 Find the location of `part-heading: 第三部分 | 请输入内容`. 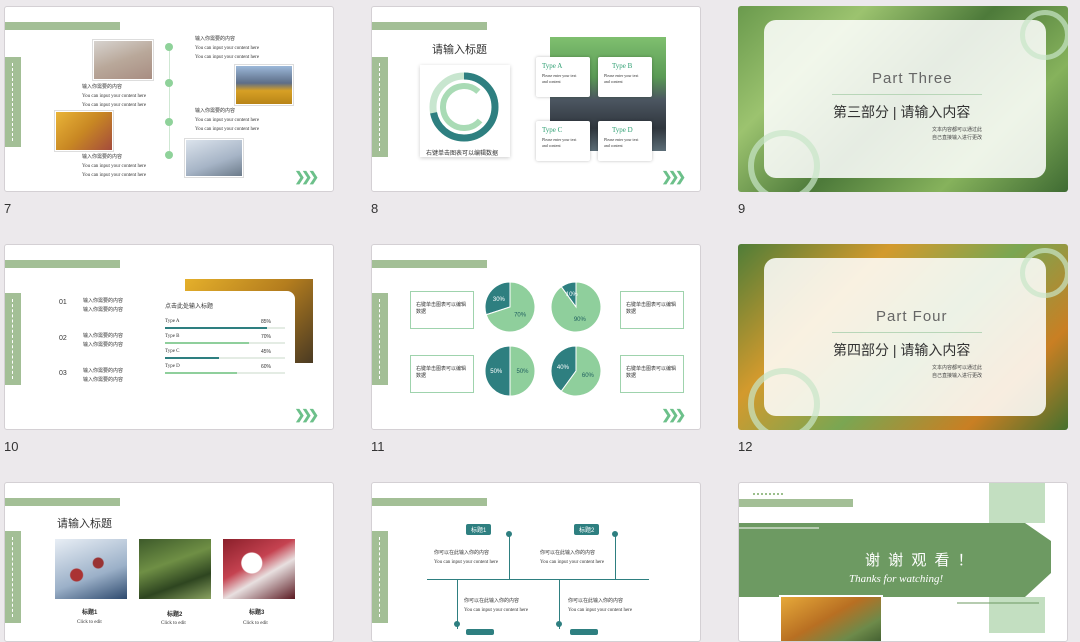

part-heading: 第三部分 | 请输入内容 is located at coordinates (902, 112).